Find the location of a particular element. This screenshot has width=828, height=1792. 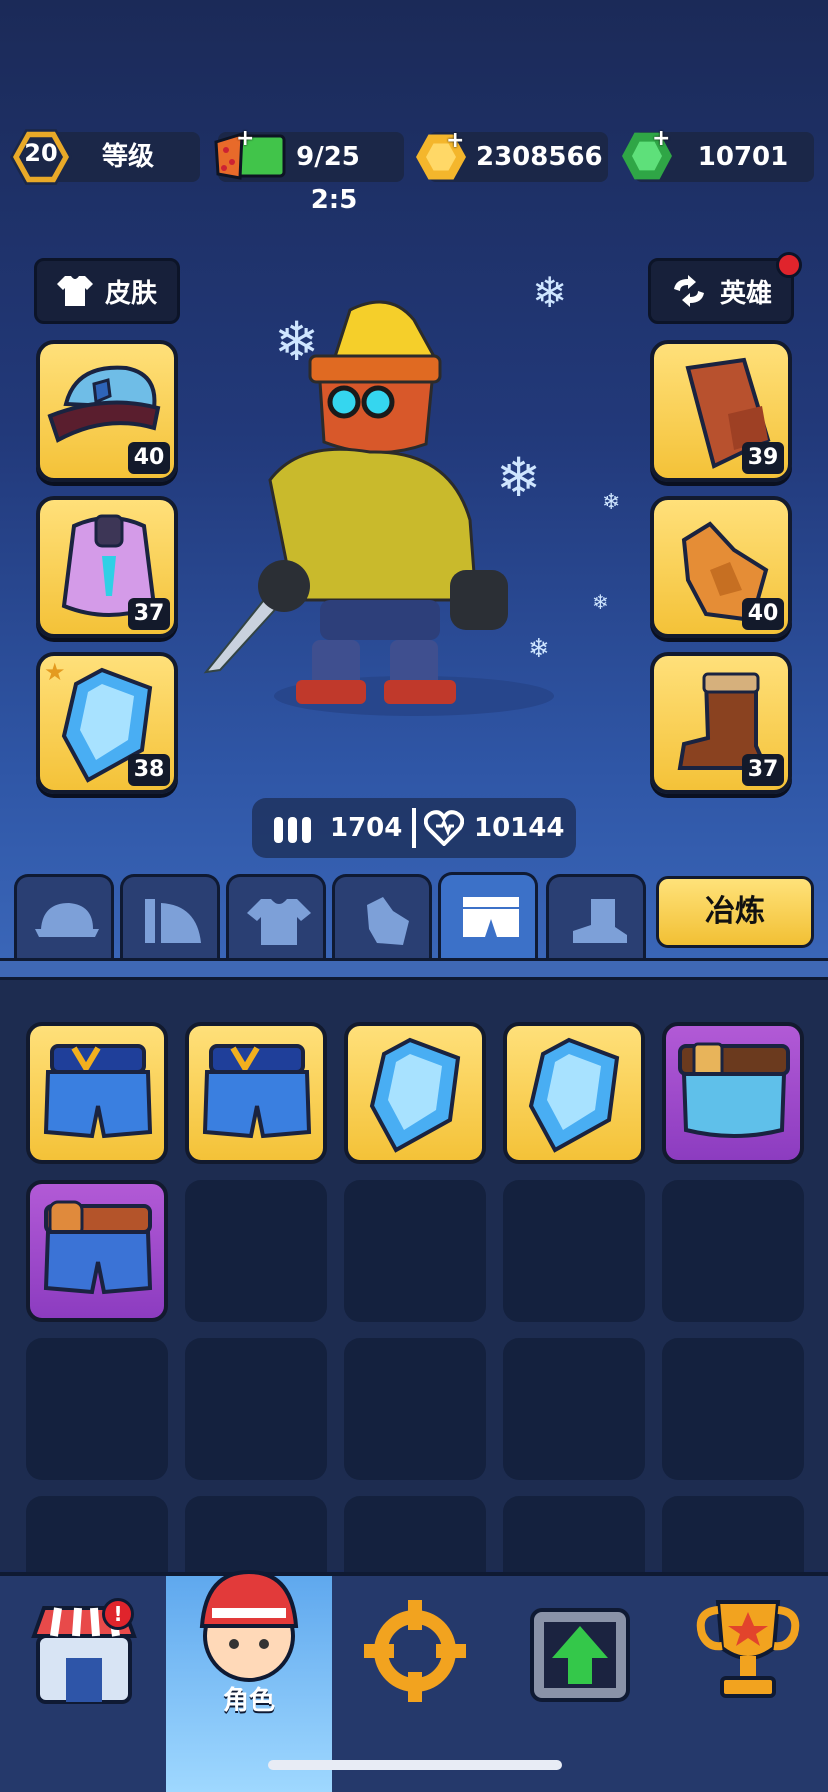

upgrade-icon is located at coordinates (580, 1655).